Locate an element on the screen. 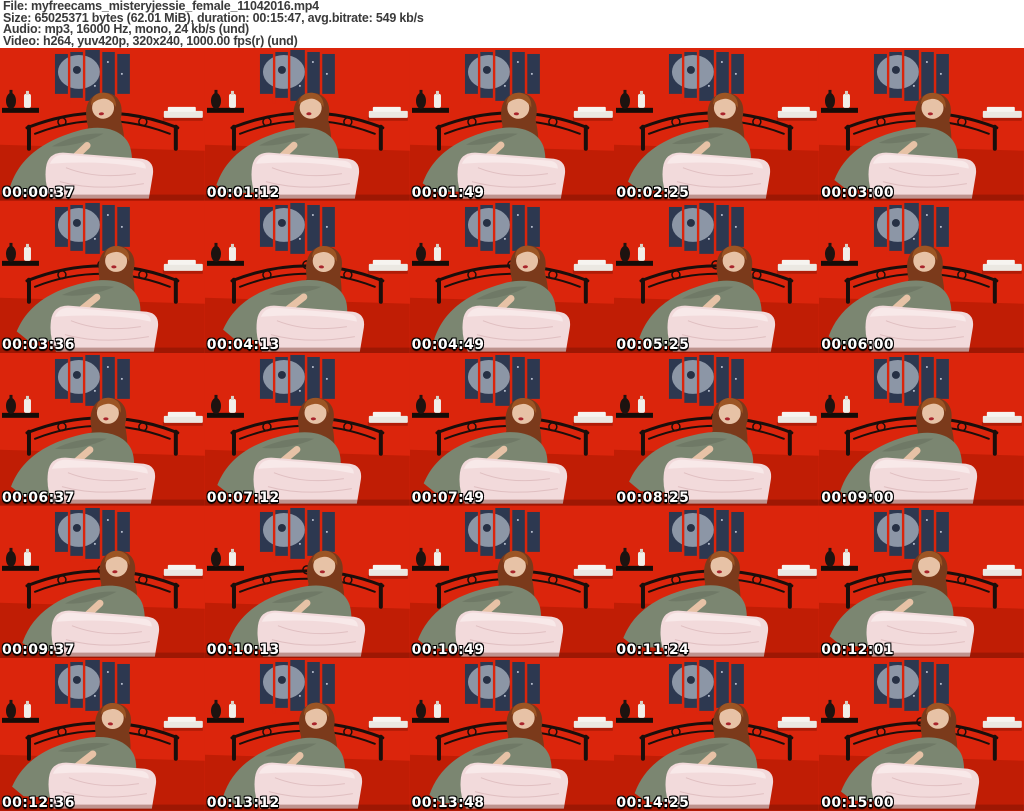 The image size is (1024, 811). thumbnail-cell: 00:07:49 is located at coordinates (512, 429).